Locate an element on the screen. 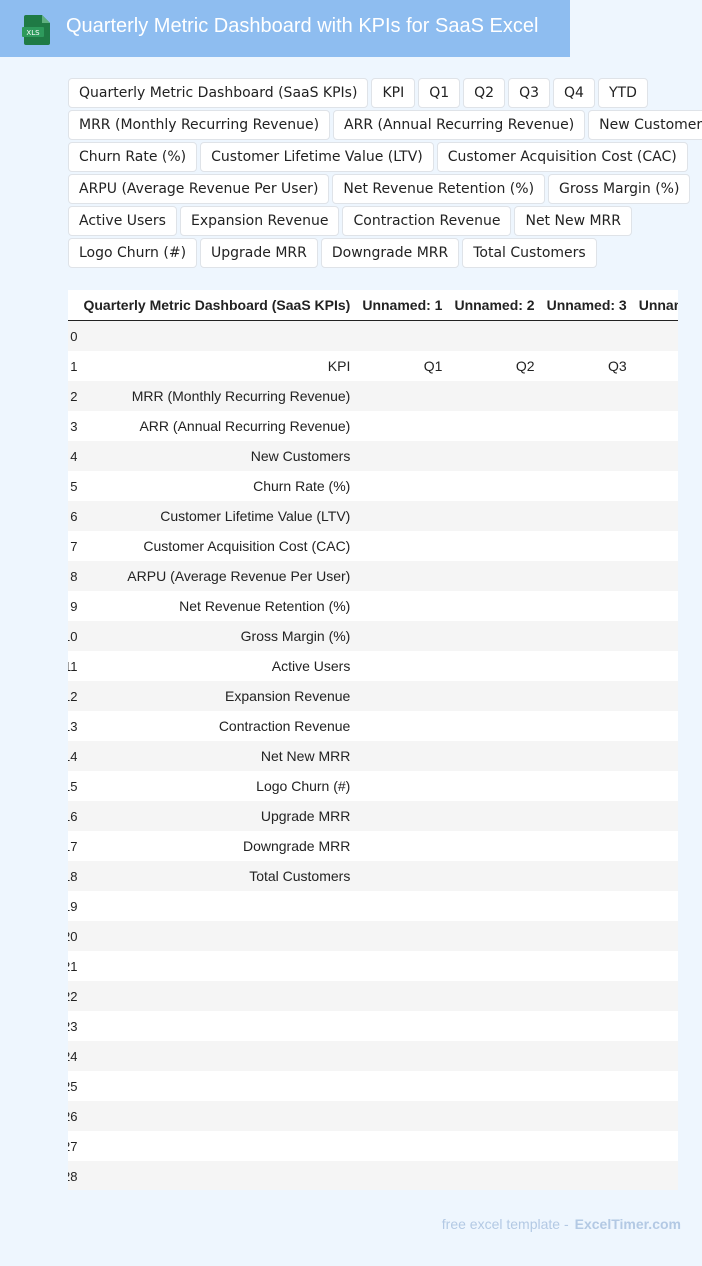  column-chip: Churn Rate (%) is located at coordinates (133, 157).